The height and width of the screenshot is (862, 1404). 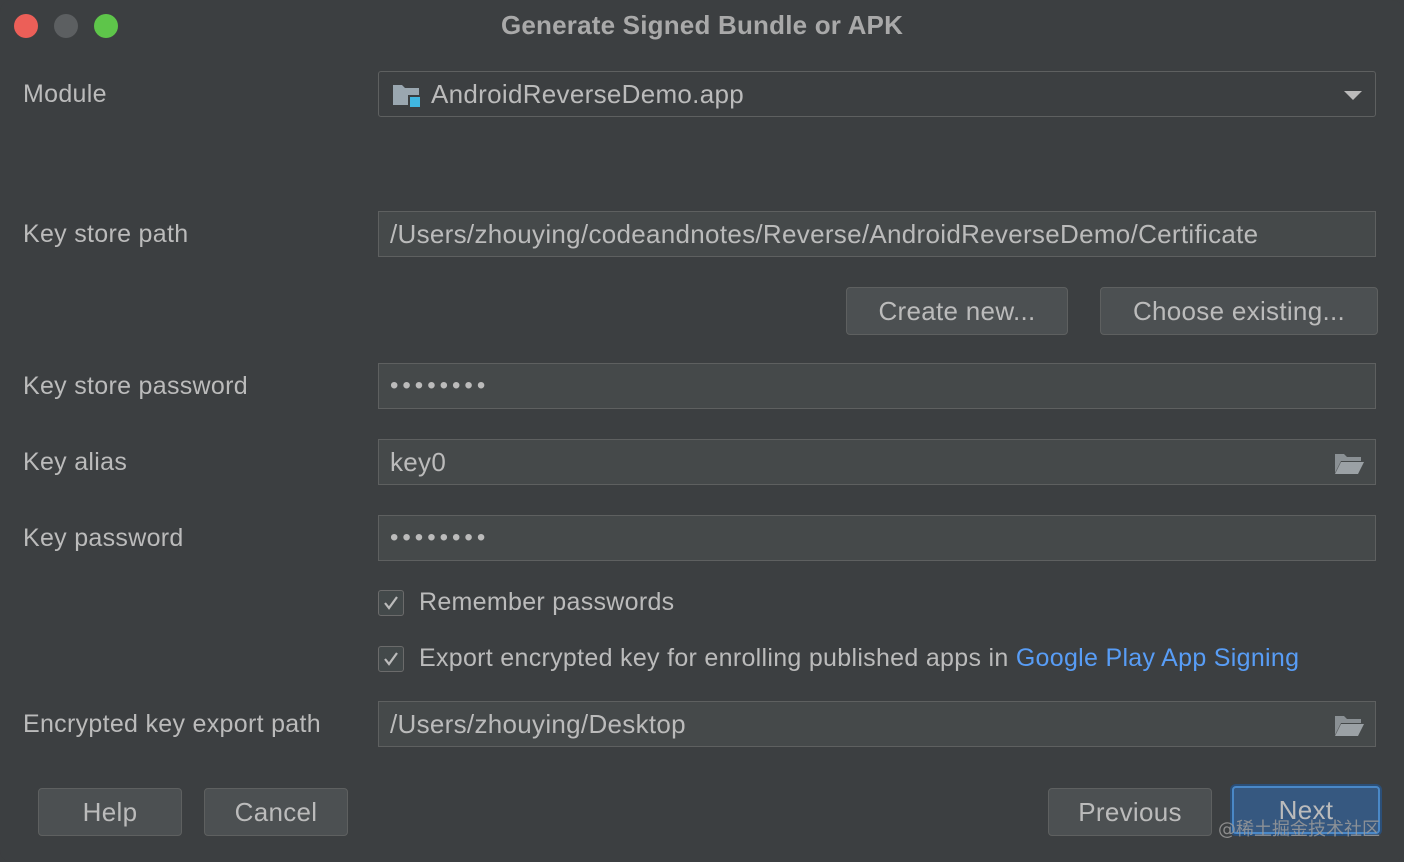 What do you see at coordinates (106, 234) in the screenshot?
I see `keystore-path-label: Key store path` at bounding box center [106, 234].